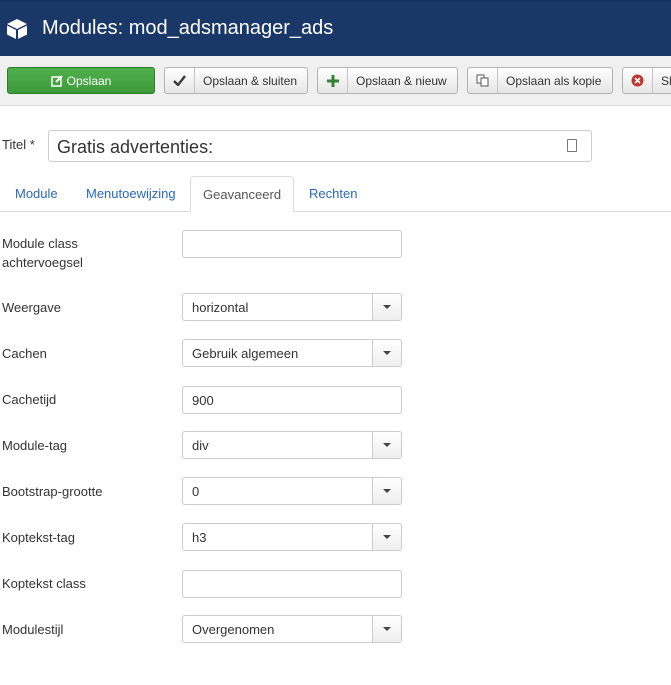 The width and height of the screenshot is (671, 685). I want to click on save-button: Opslaan, so click(81, 80).